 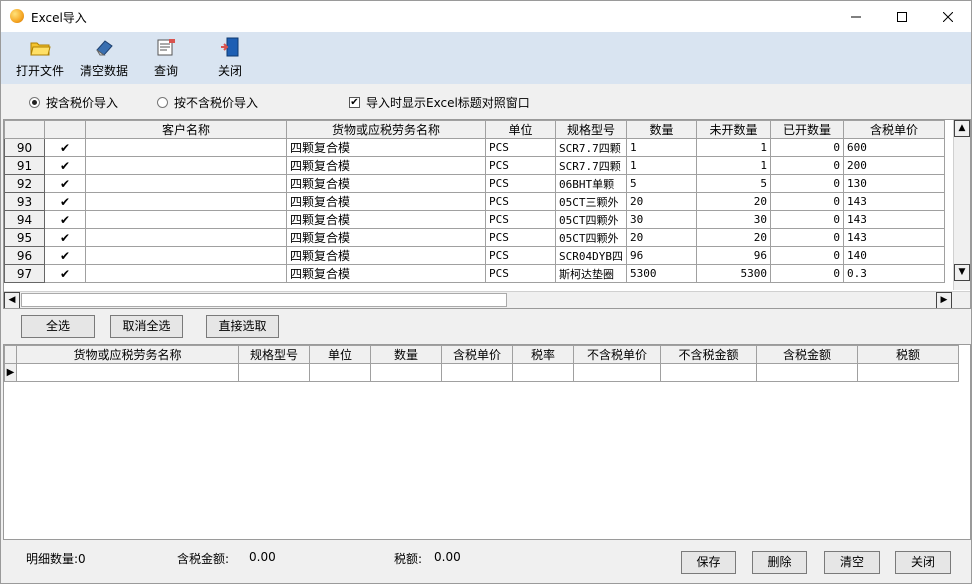 What do you see at coordinates (617, 354) in the screenshot?
I see `detail-column-header: 不含税单价` at bounding box center [617, 354].